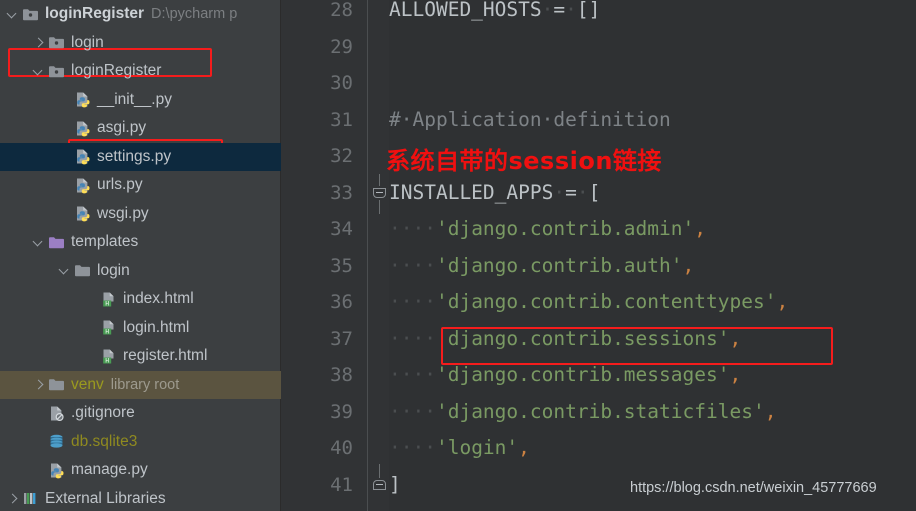  Describe the element at coordinates (324, 255) in the screenshot. I see `line-number-gutter: 28 29 30 31 32 33 34 35 36 37 38 39 40 41` at that location.